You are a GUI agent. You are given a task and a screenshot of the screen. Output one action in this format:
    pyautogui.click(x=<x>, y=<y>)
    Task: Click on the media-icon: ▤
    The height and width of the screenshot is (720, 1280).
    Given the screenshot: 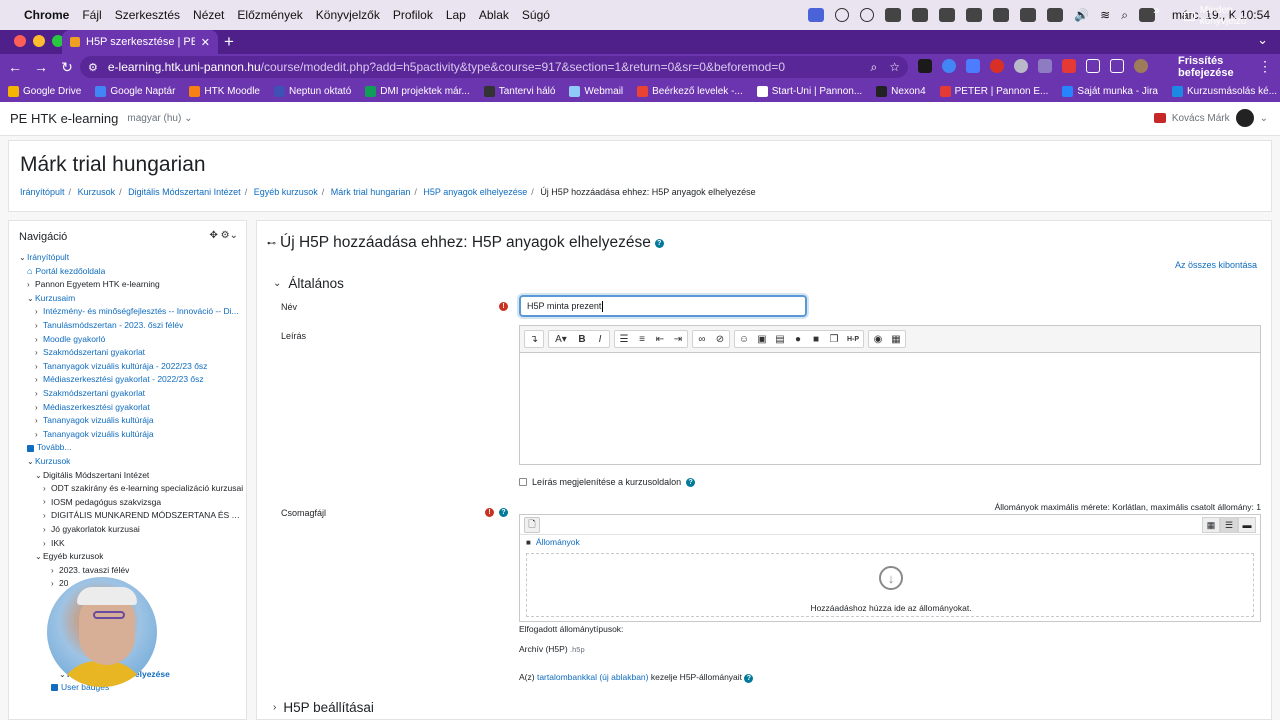 What is the action you would take?
    pyautogui.click(x=780, y=339)
    